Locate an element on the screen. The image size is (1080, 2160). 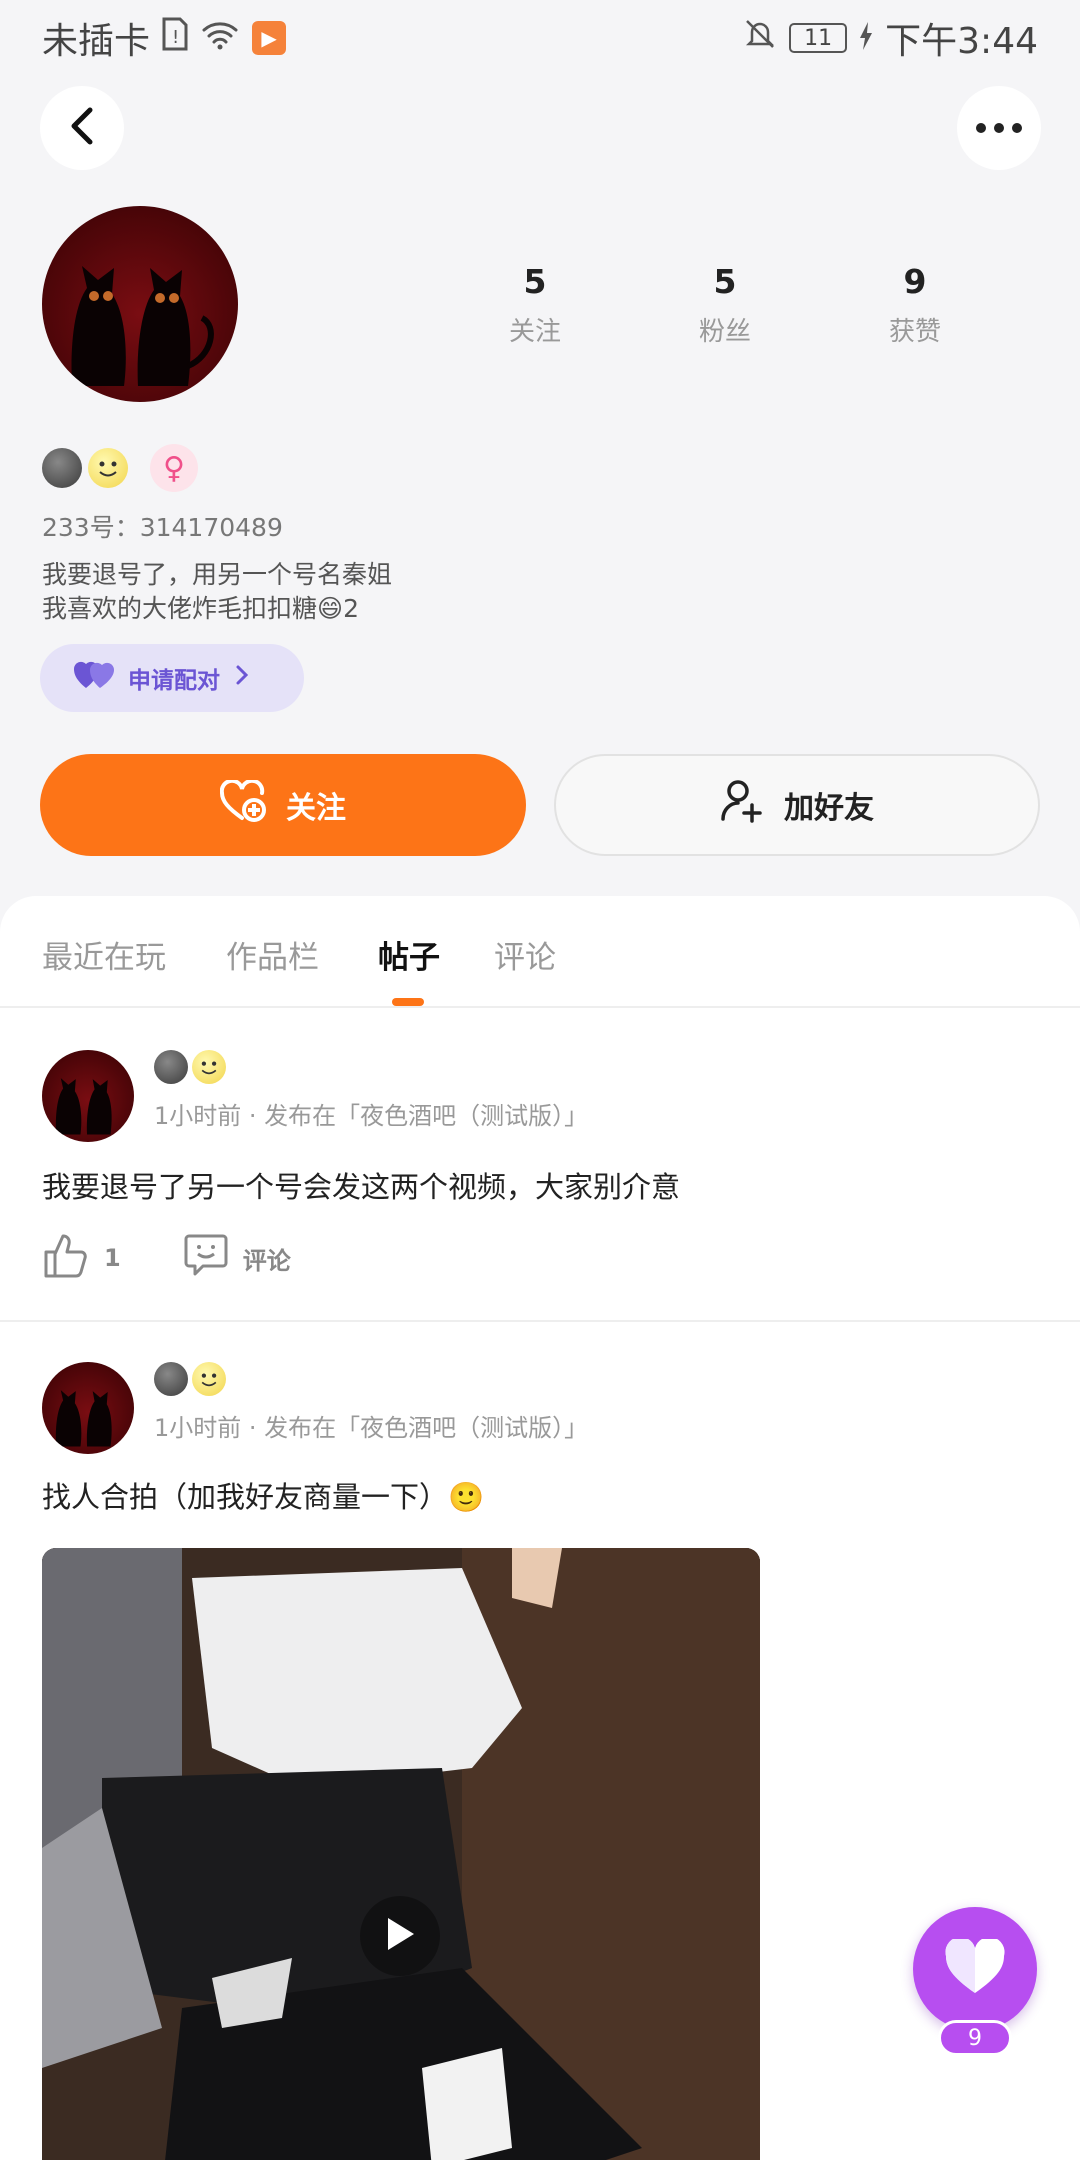
more-dots-icon is located at coordinates (999, 128).